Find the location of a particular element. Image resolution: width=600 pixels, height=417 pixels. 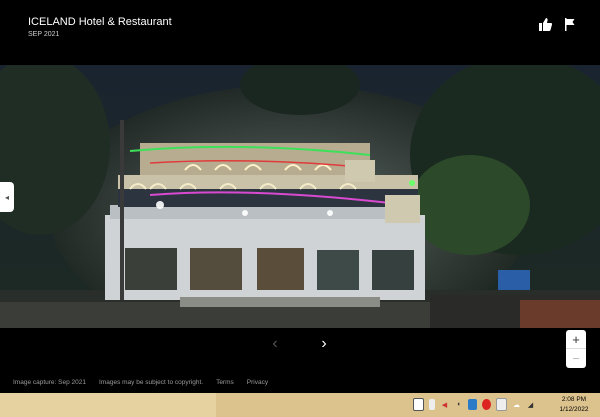

zoom-control: + − is located at coordinates (576, 349).